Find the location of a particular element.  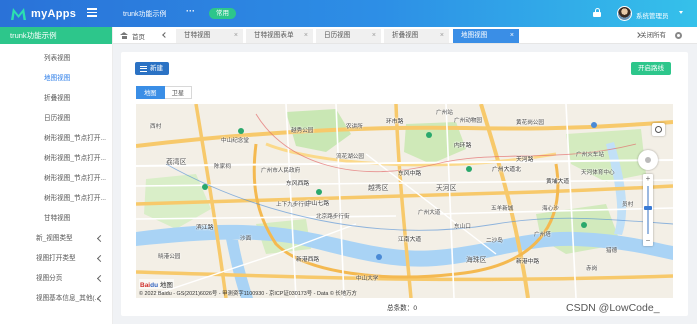

map-label: 广州市人民政府 is located at coordinates (281, 171).